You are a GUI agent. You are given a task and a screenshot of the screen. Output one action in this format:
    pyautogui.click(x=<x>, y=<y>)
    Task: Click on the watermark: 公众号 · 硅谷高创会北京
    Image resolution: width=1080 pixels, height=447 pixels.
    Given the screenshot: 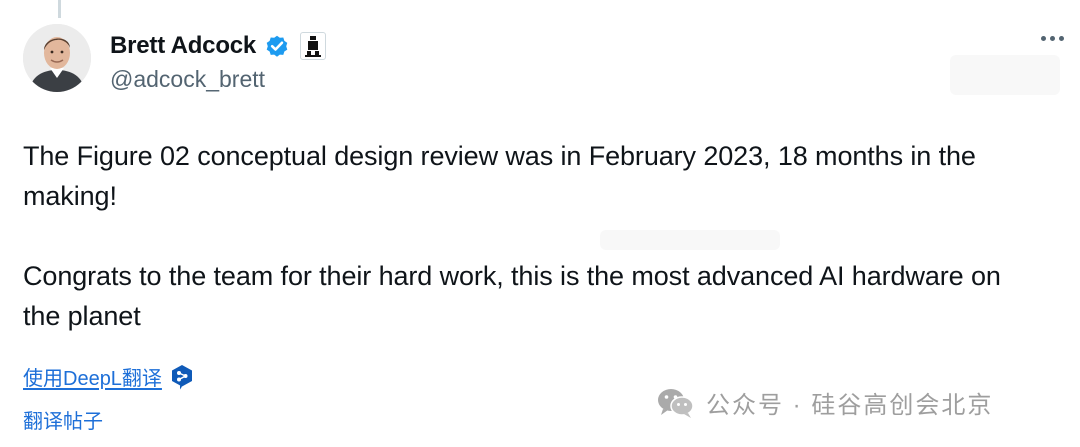 What is the action you would take?
    pyautogui.click(x=824, y=402)
    